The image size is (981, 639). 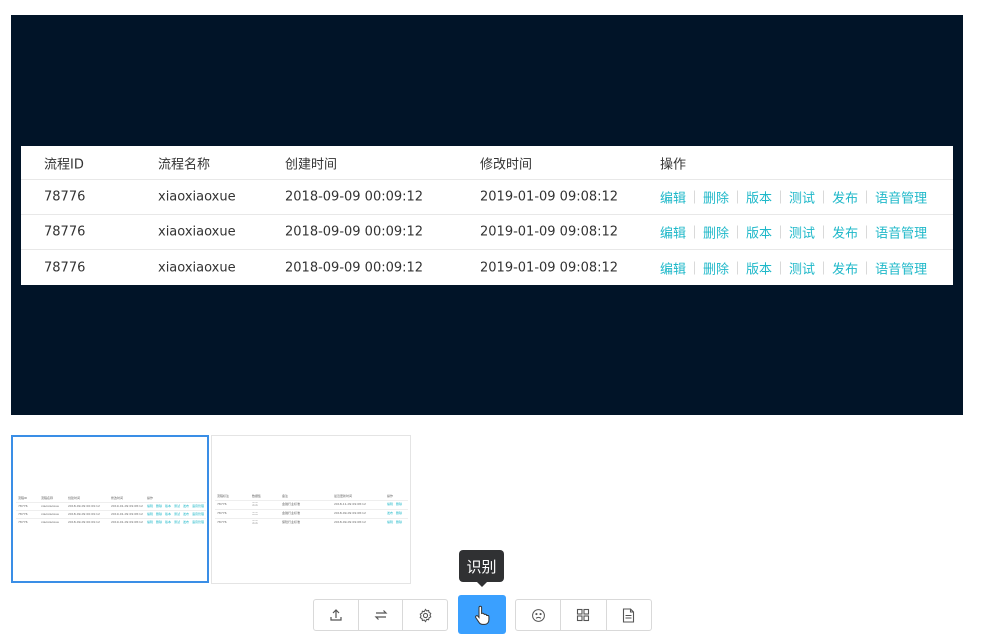 I want to click on toolbar-right-group, so click(x=583, y=615).